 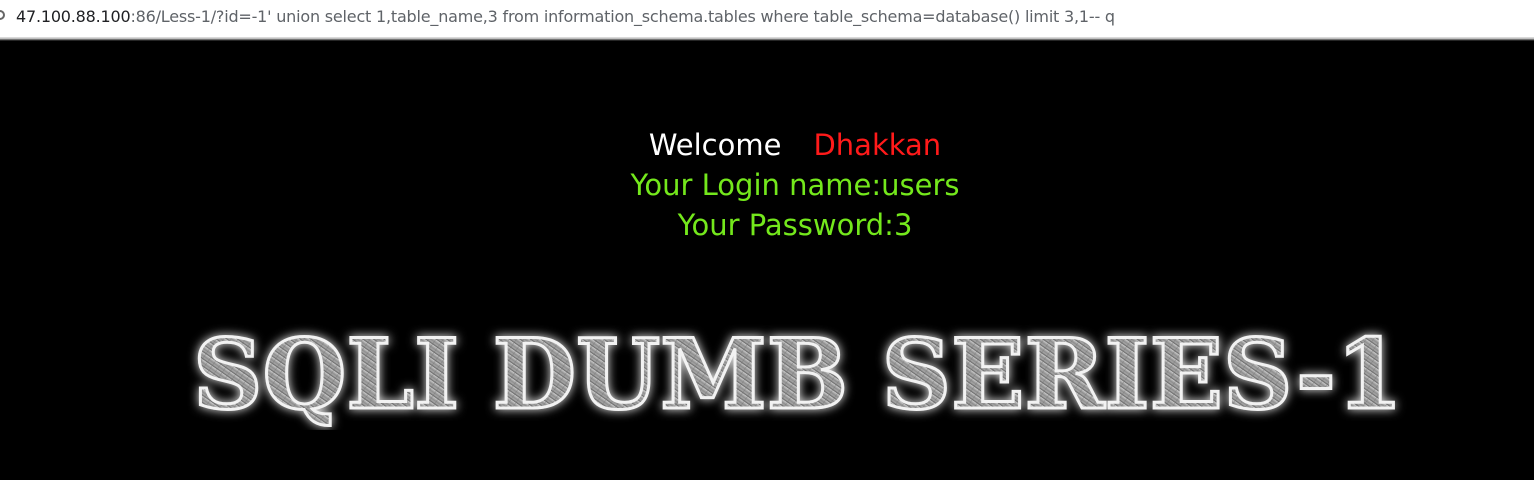 What do you see at coordinates (73, 16) in the screenshot?
I see `url-host: 47.100.88.100` at bounding box center [73, 16].